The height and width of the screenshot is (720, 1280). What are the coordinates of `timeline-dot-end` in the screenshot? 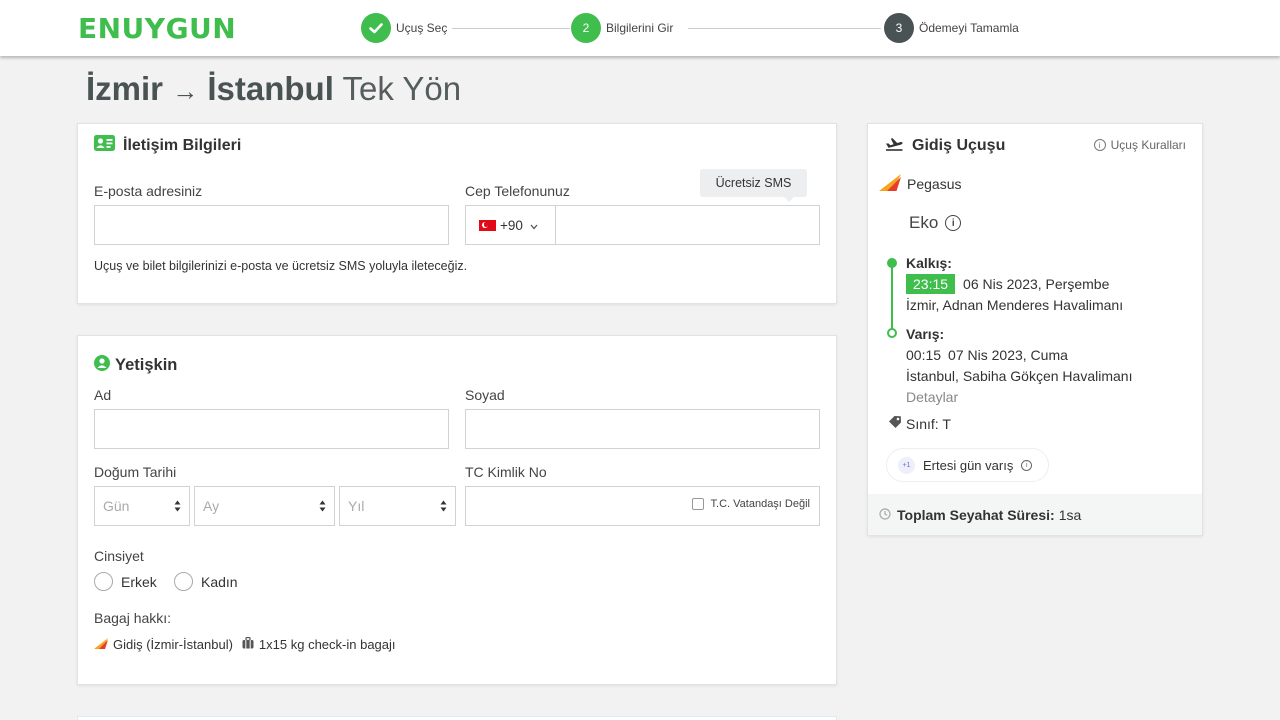 It's located at (892, 333).